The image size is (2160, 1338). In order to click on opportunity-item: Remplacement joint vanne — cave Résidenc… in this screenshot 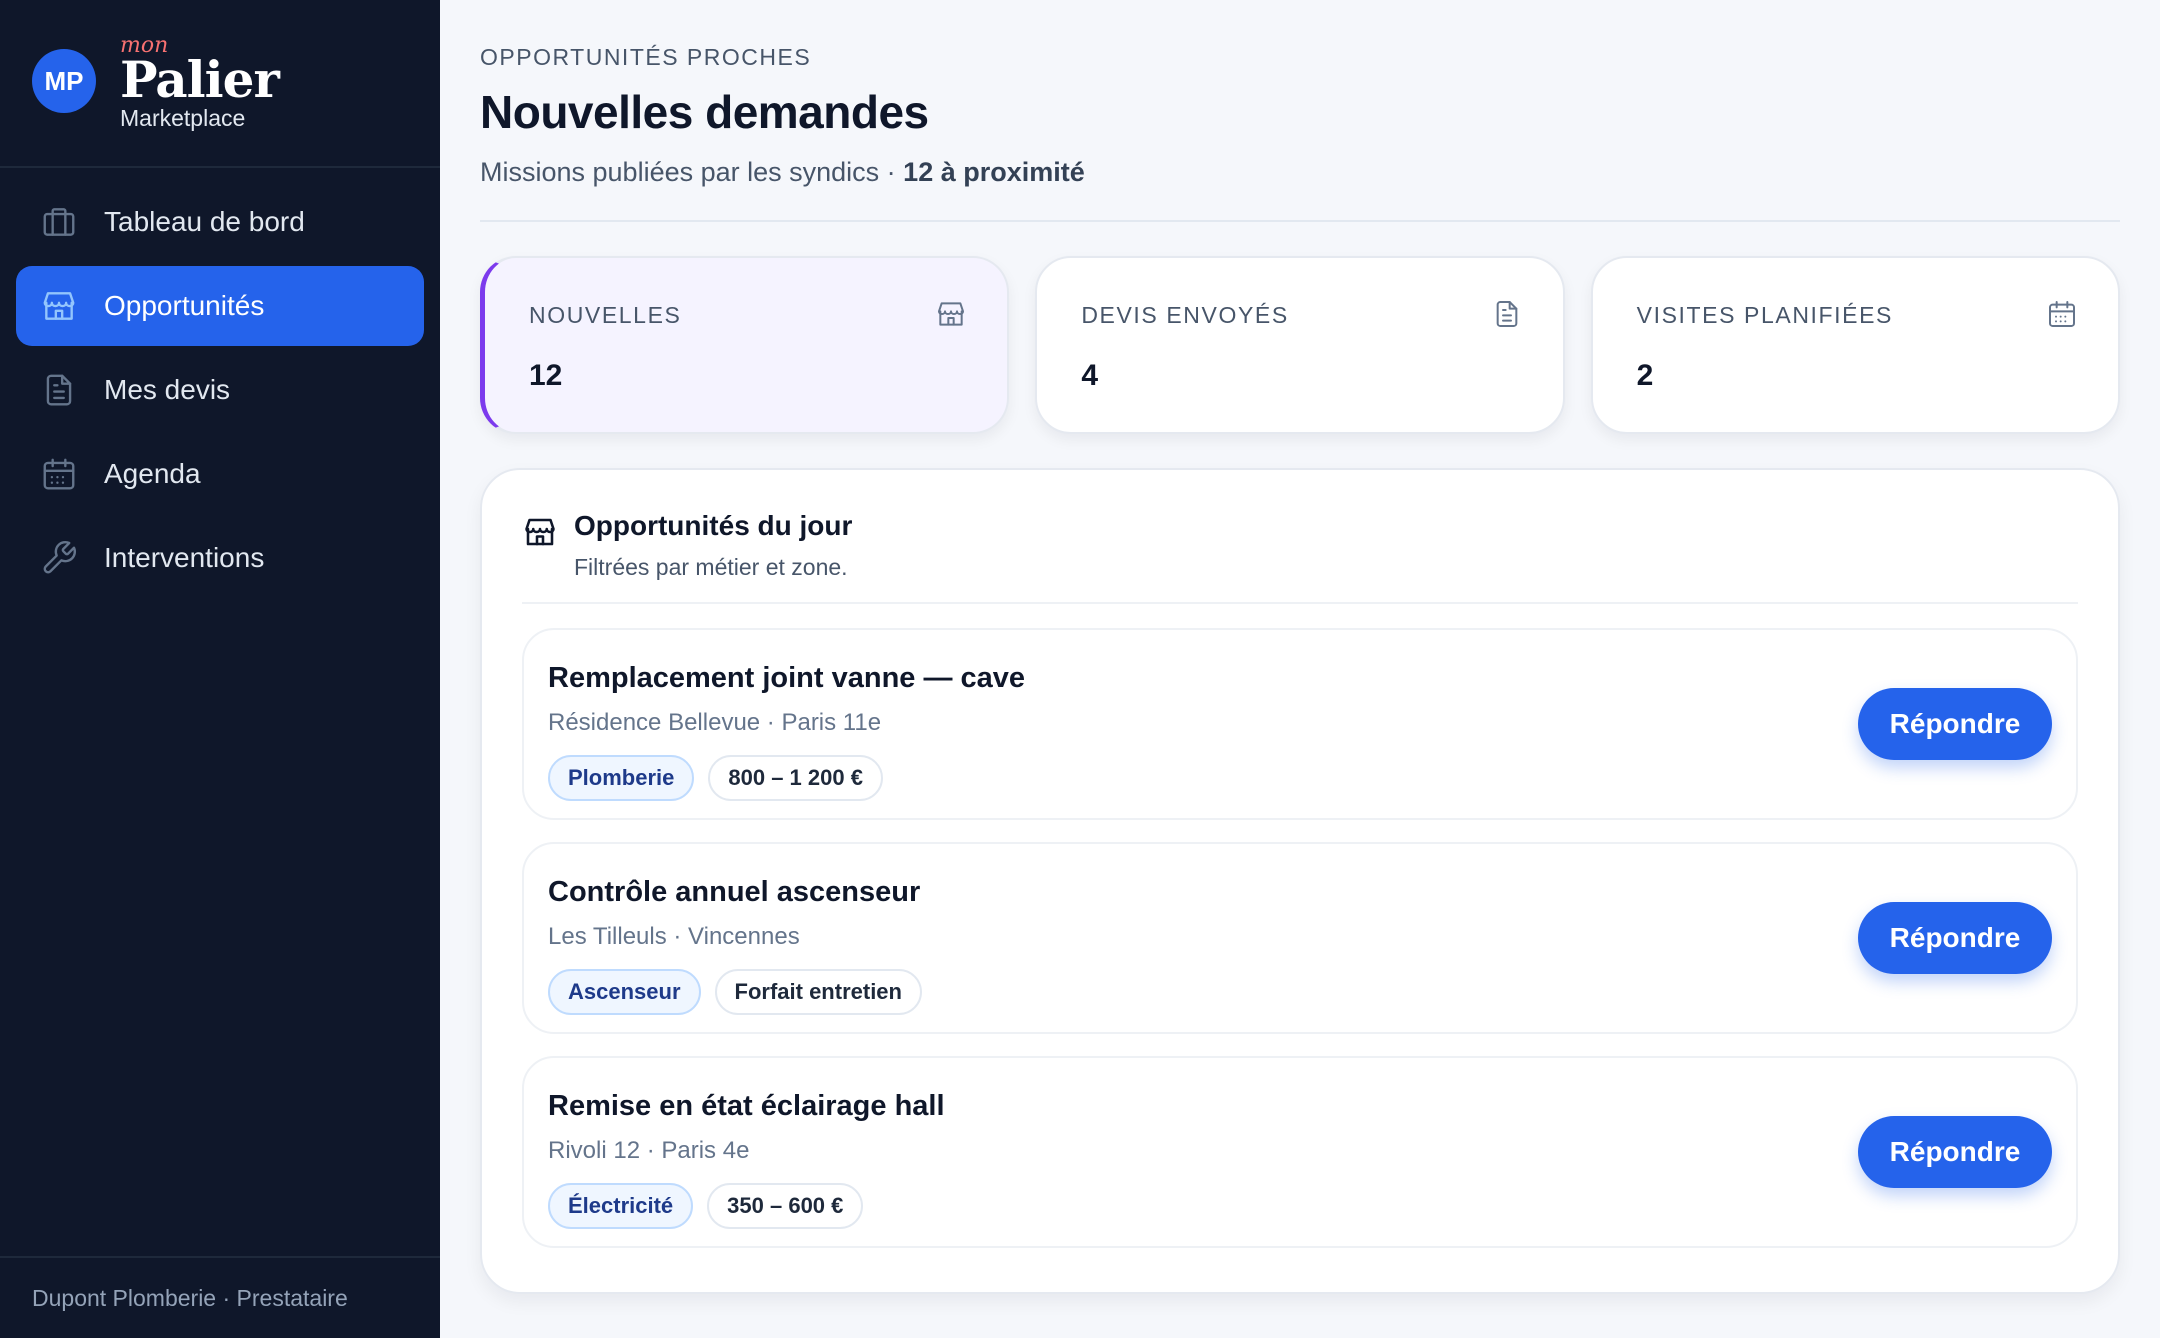, I will do `click(1300, 724)`.